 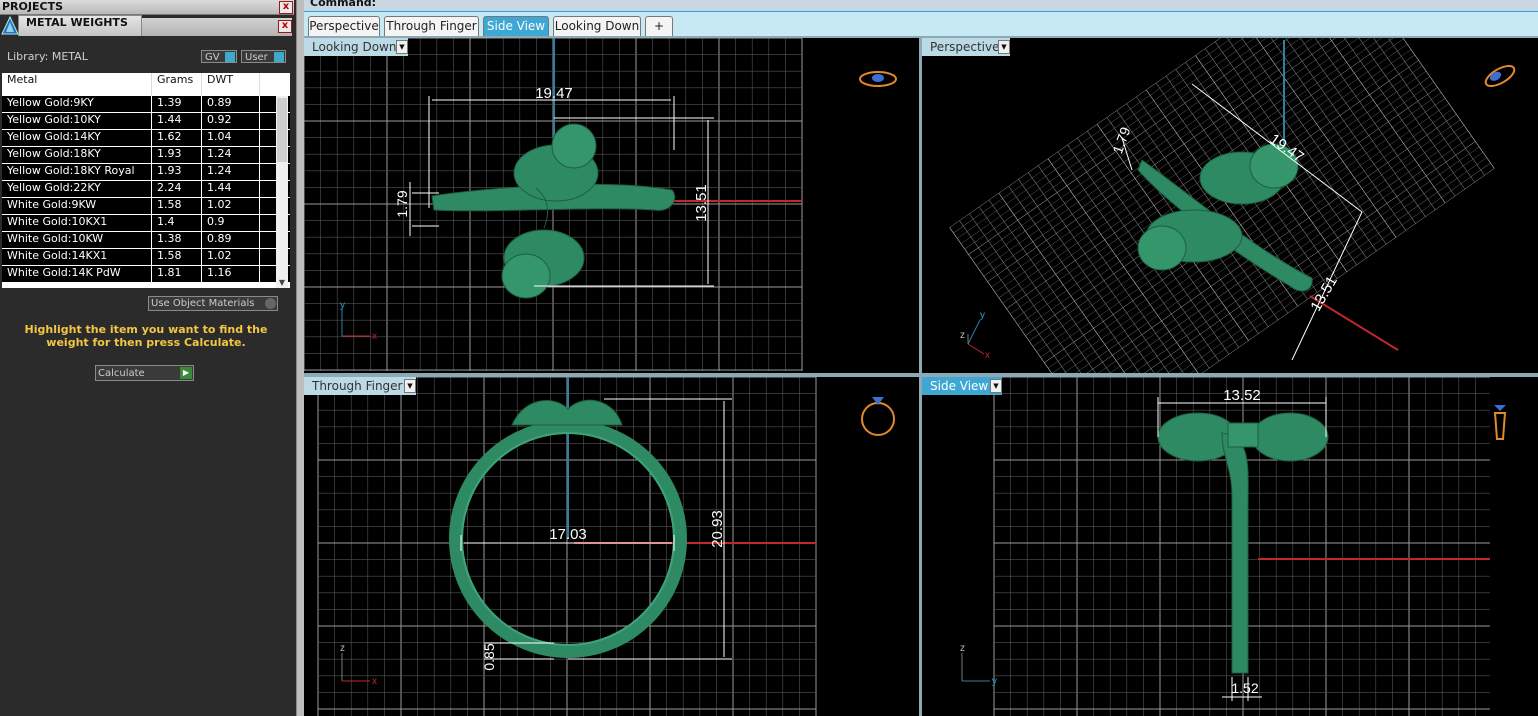 I want to click on cell-dwt: 1.44, so click(x=231, y=189).